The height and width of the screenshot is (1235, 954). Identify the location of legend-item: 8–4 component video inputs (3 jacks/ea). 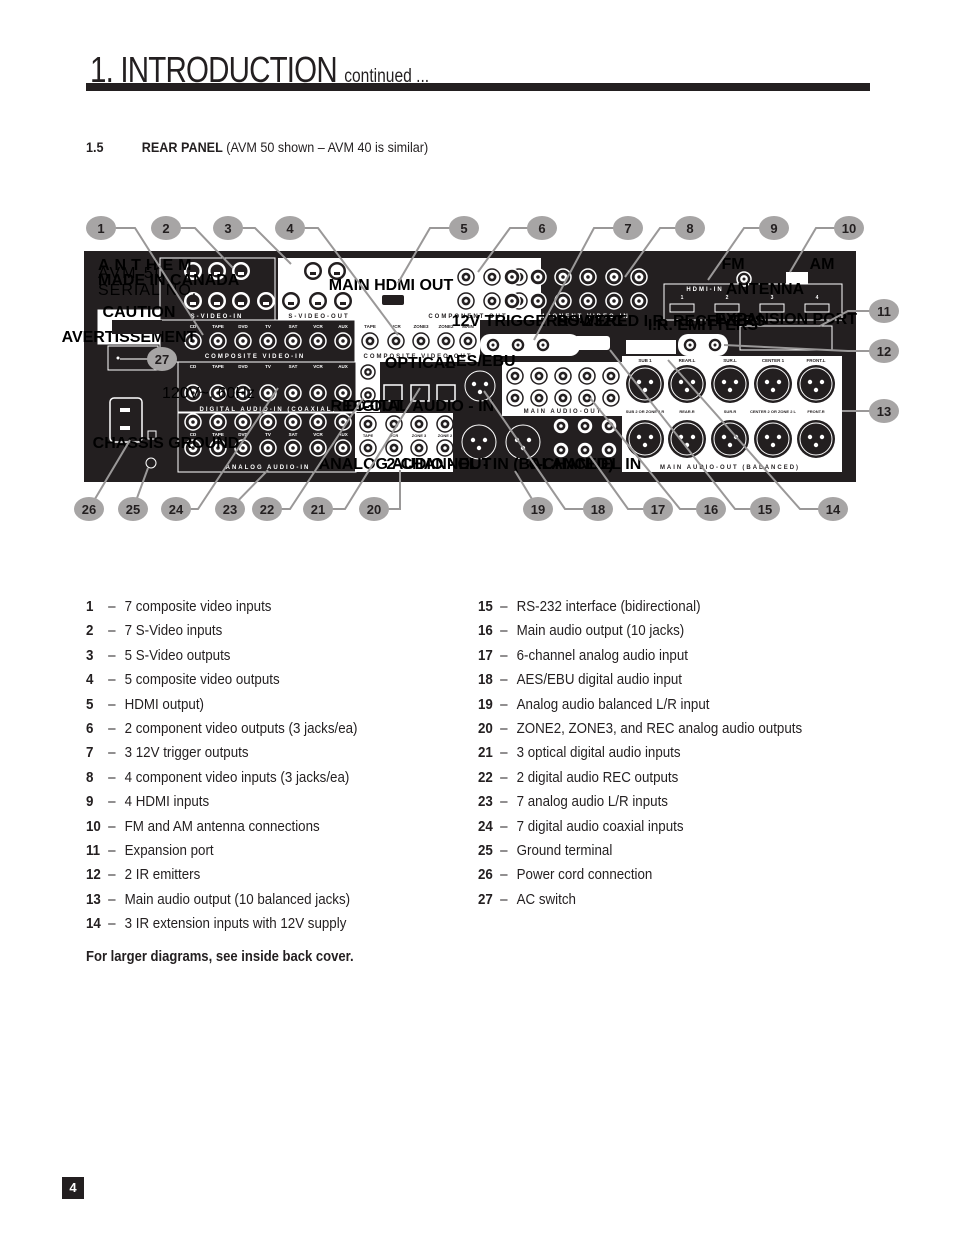
(221, 780).